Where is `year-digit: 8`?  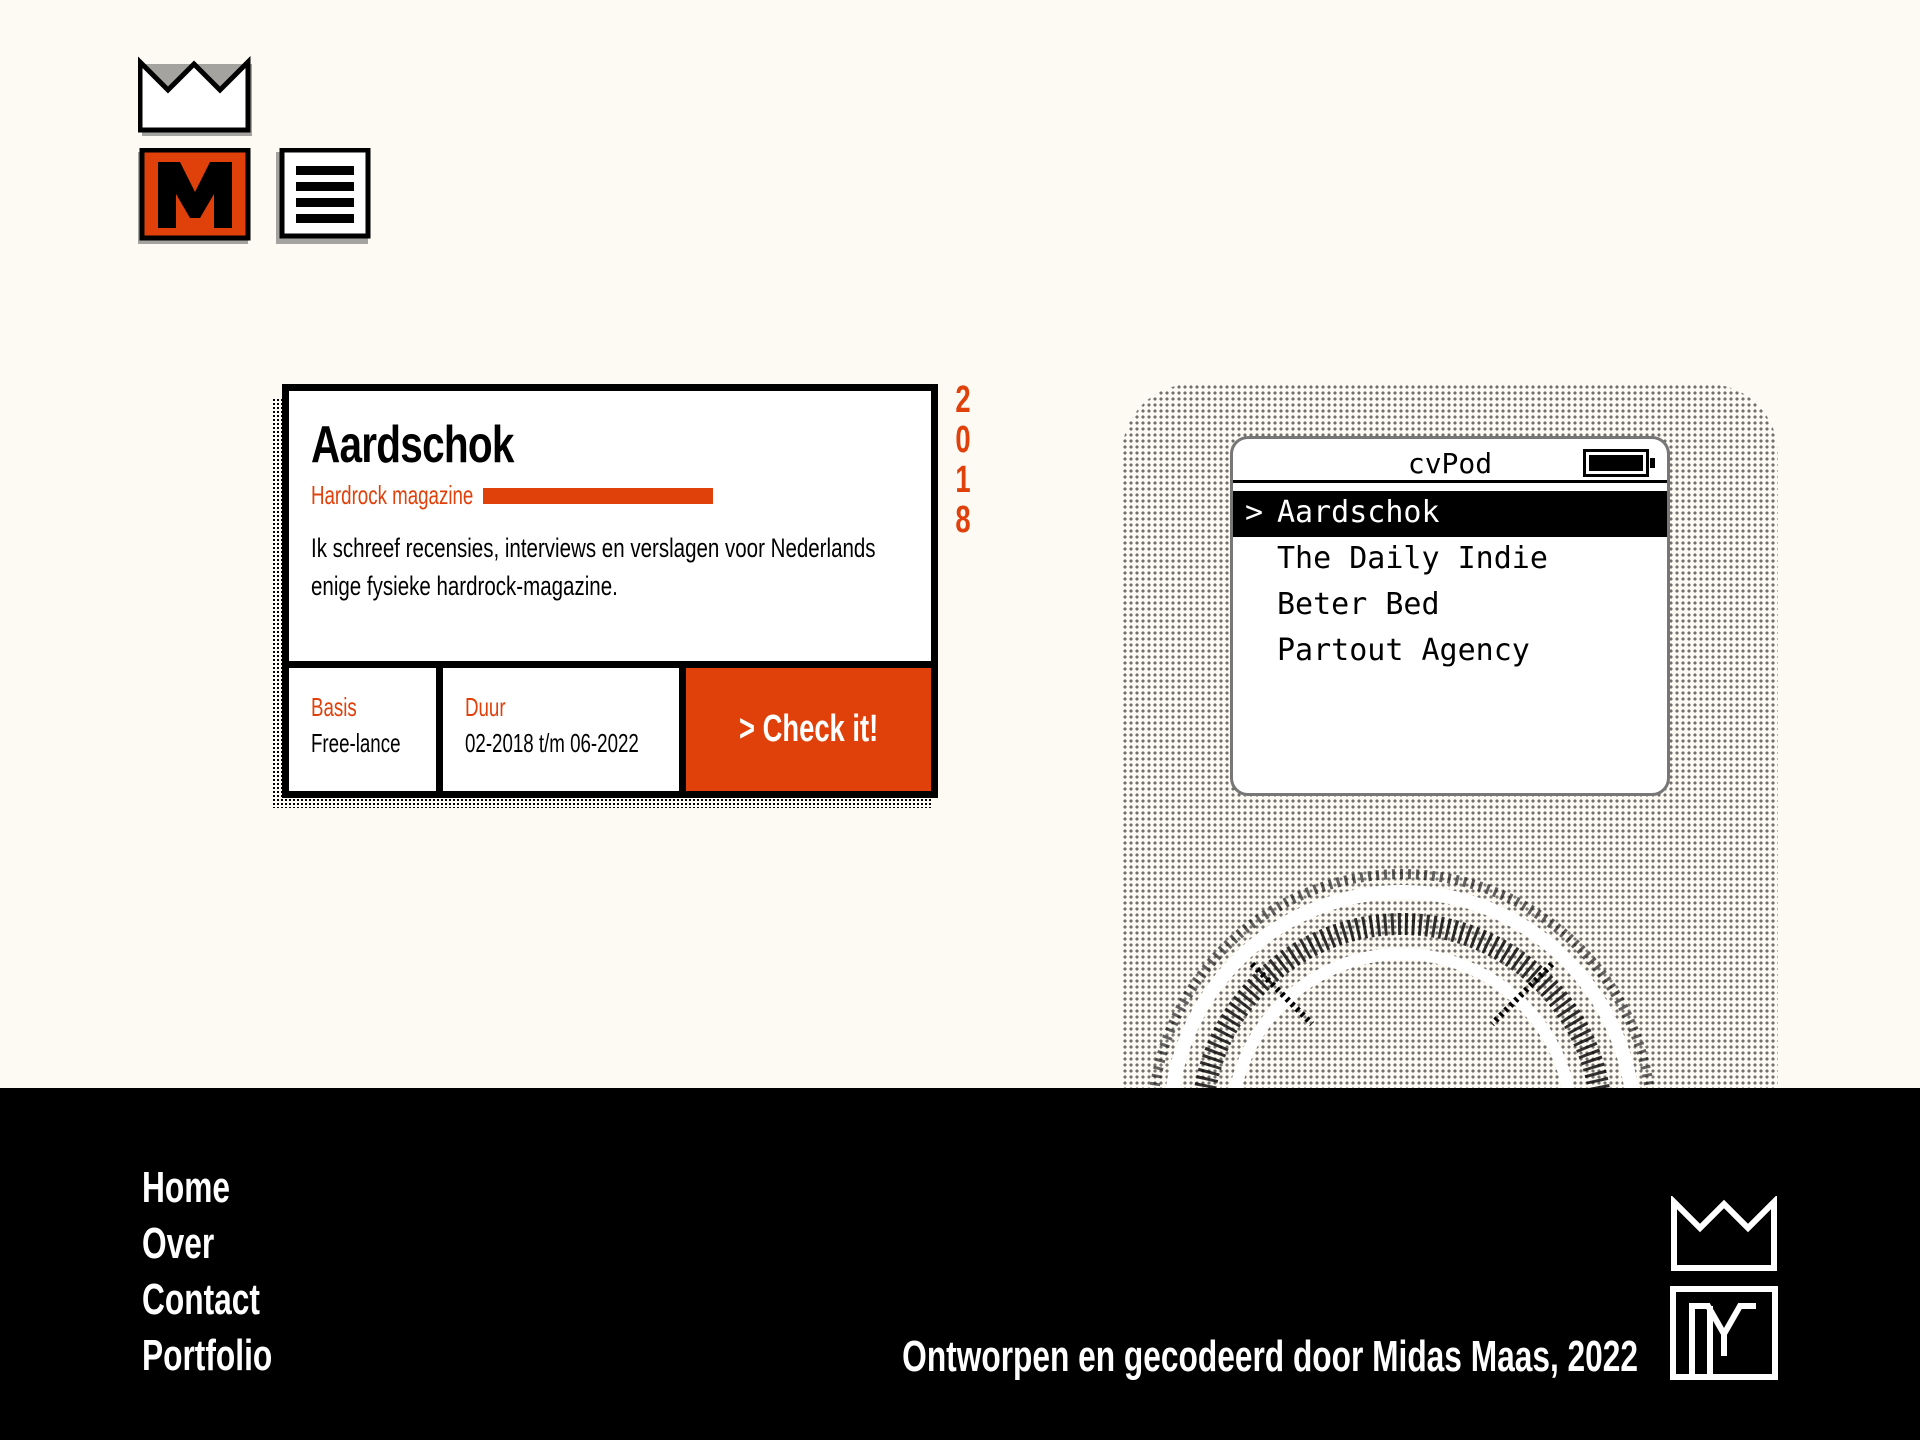 year-digit: 8 is located at coordinates (963, 520).